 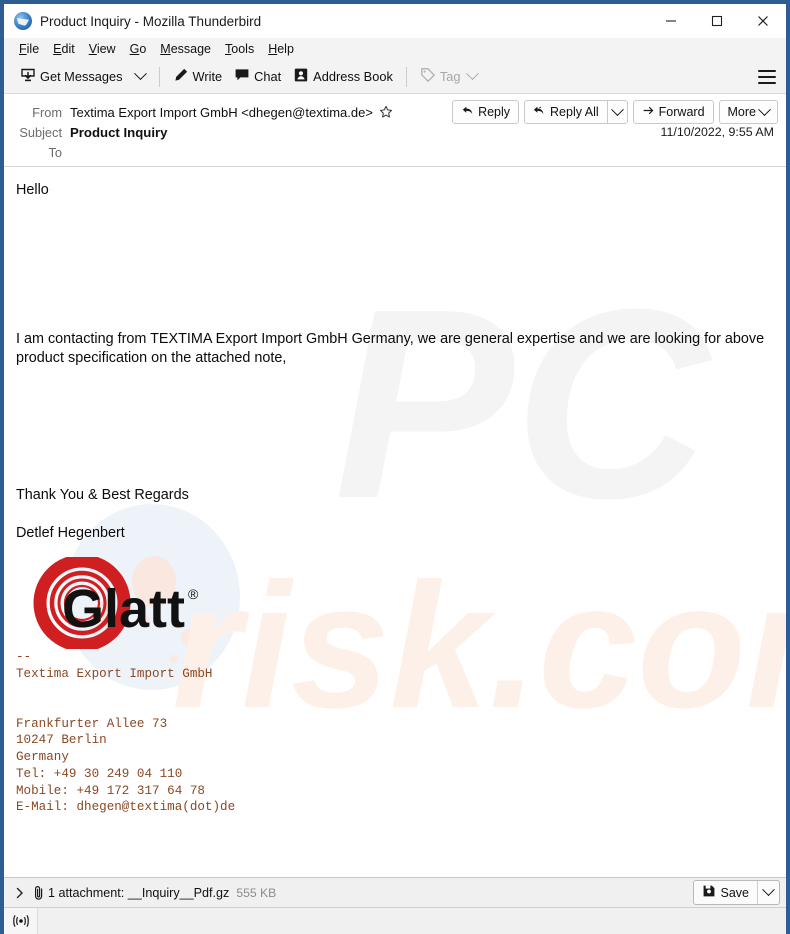 What do you see at coordinates (242, 76) in the screenshot?
I see `chat-bubble-icon` at bounding box center [242, 76].